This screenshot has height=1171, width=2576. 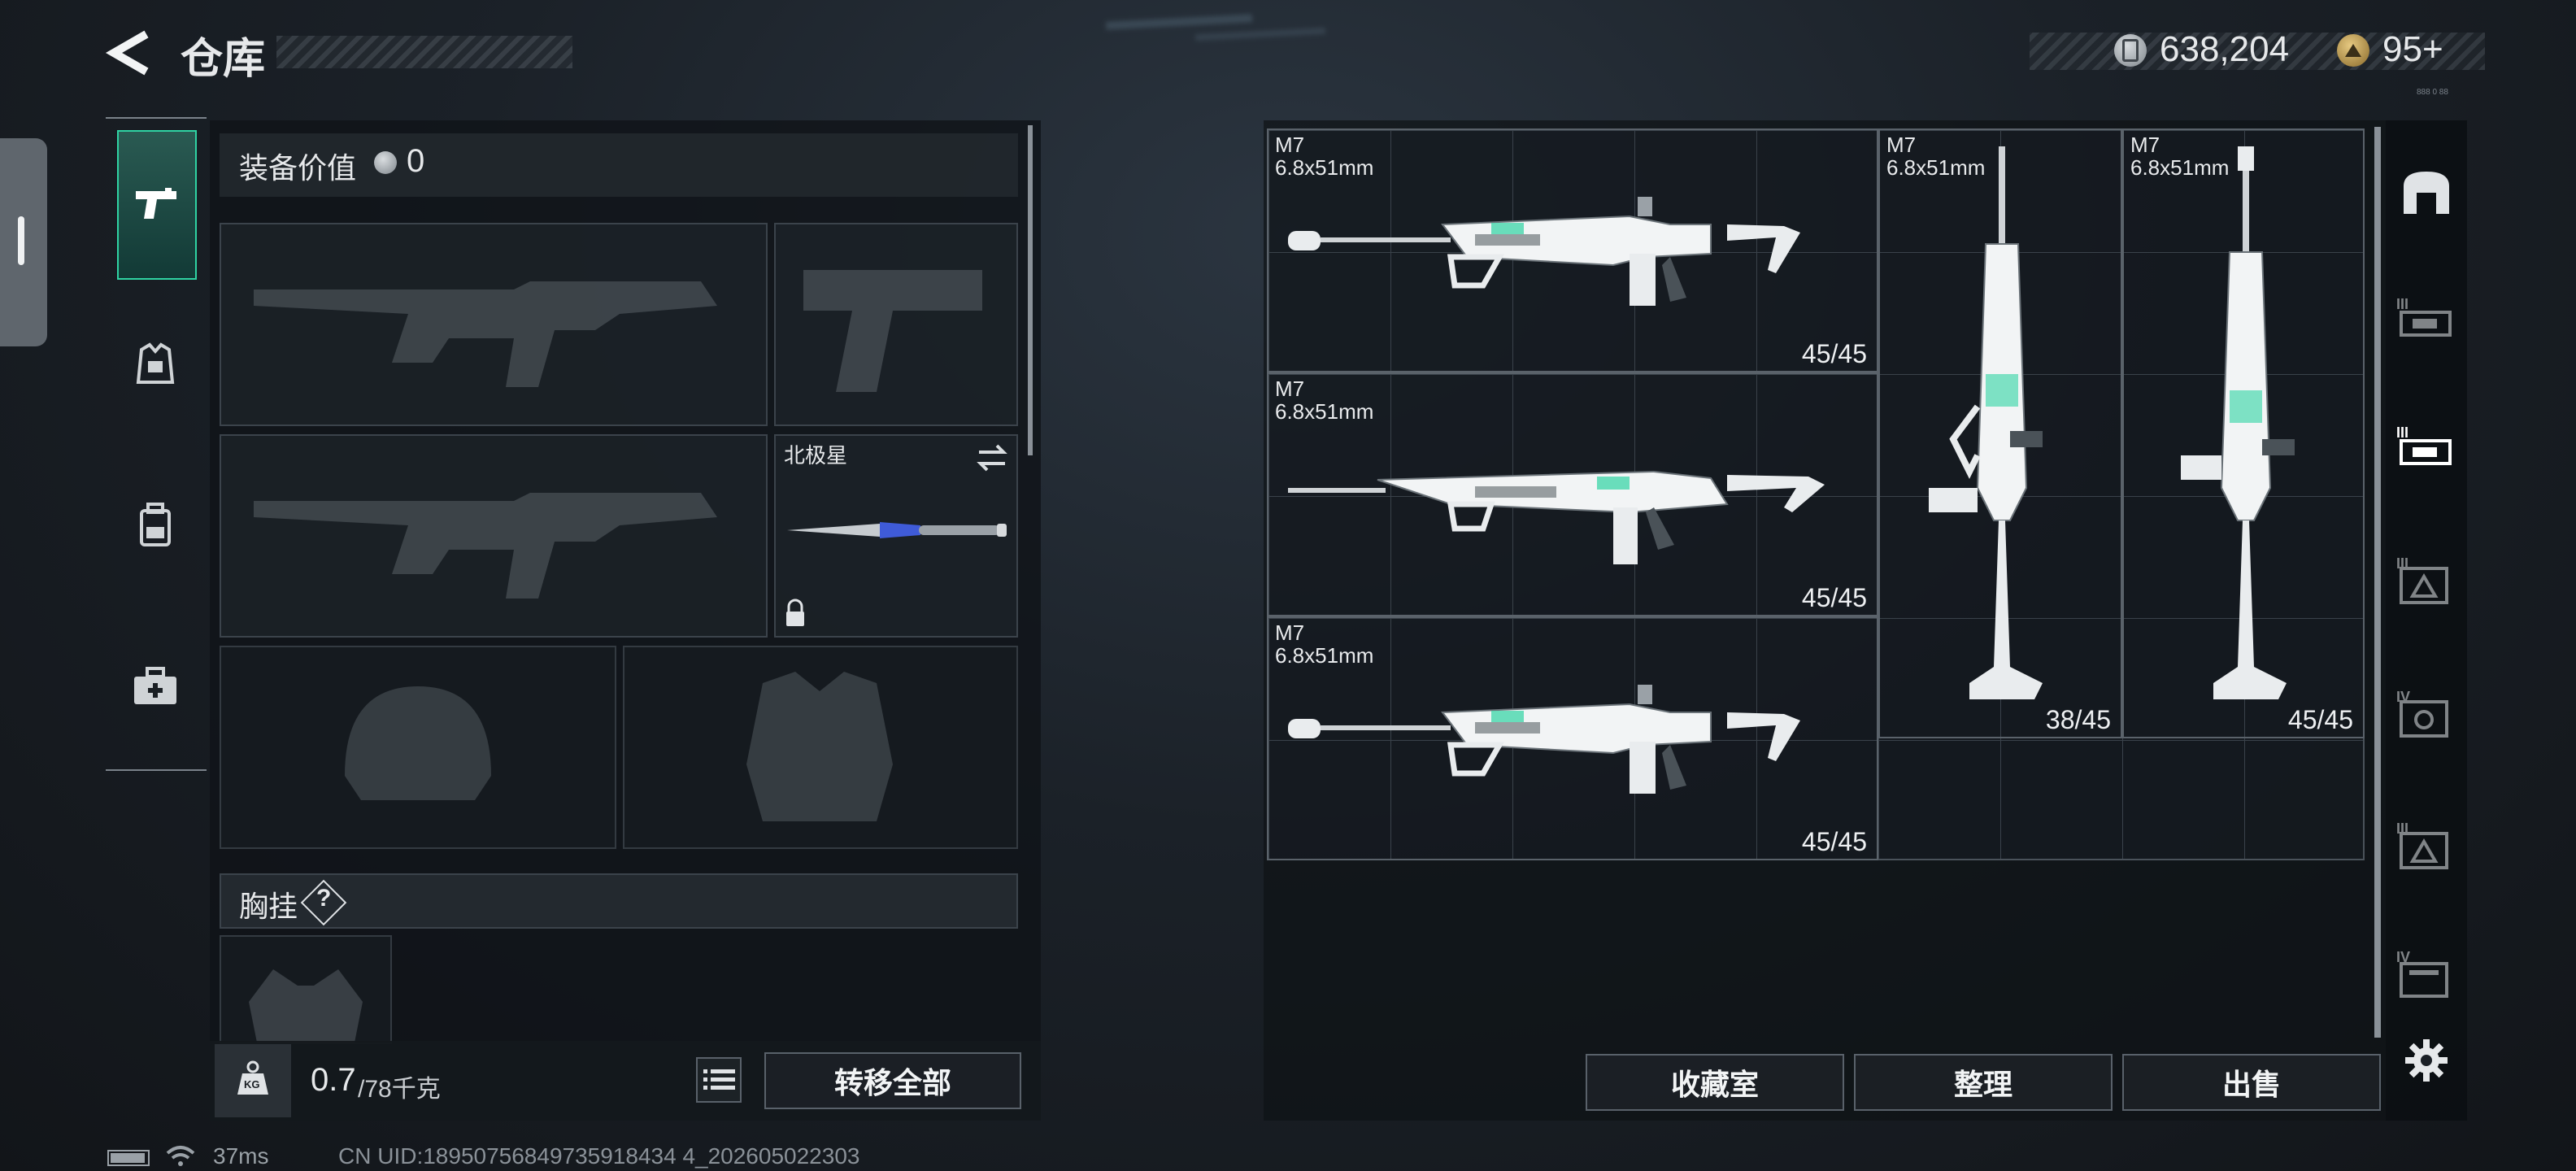 I want to click on medkit-icon, so click(x=155, y=686).